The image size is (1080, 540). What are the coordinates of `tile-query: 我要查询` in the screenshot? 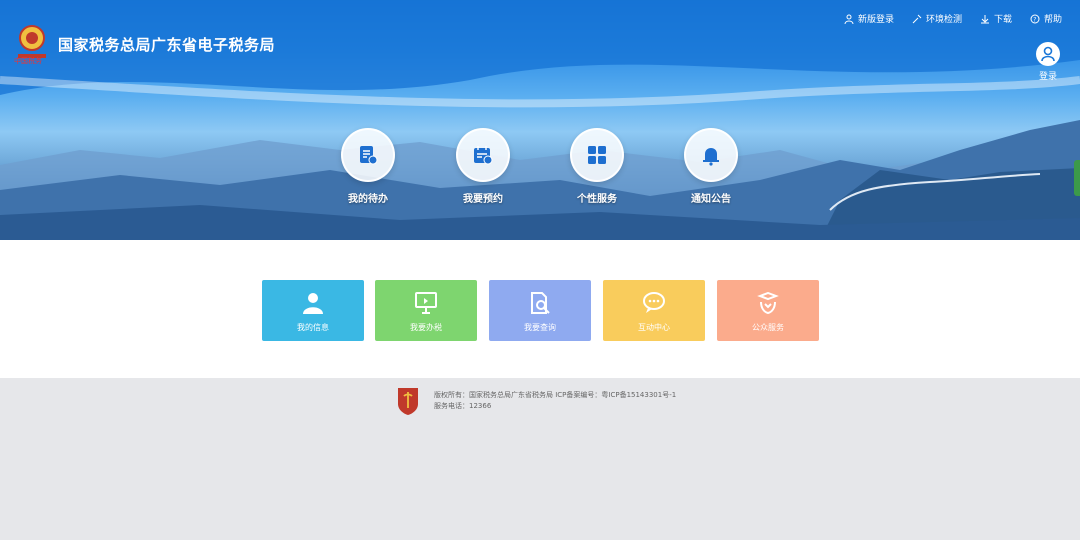 It's located at (540, 310).